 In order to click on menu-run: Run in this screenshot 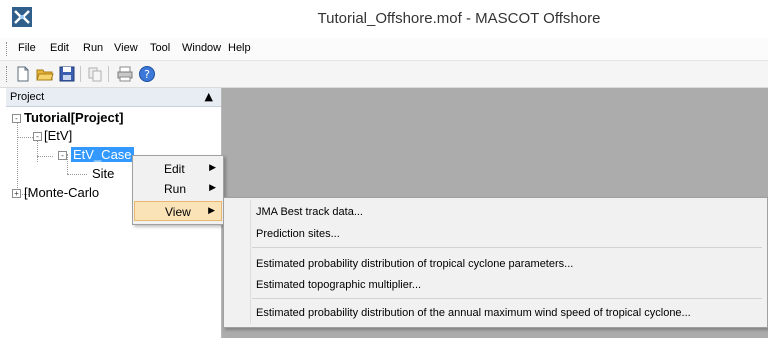, I will do `click(93, 48)`.